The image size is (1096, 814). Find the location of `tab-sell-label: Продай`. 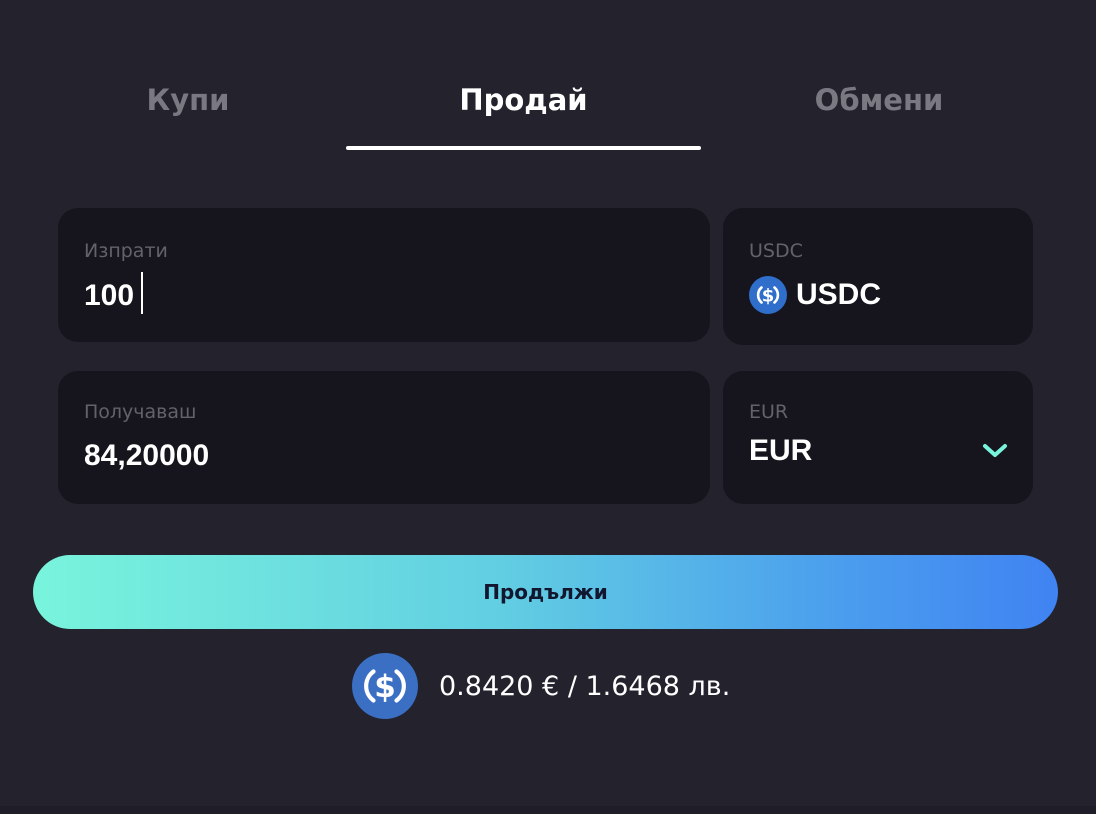

tab-sell-label: Продай is located at coordinates (523, 100).